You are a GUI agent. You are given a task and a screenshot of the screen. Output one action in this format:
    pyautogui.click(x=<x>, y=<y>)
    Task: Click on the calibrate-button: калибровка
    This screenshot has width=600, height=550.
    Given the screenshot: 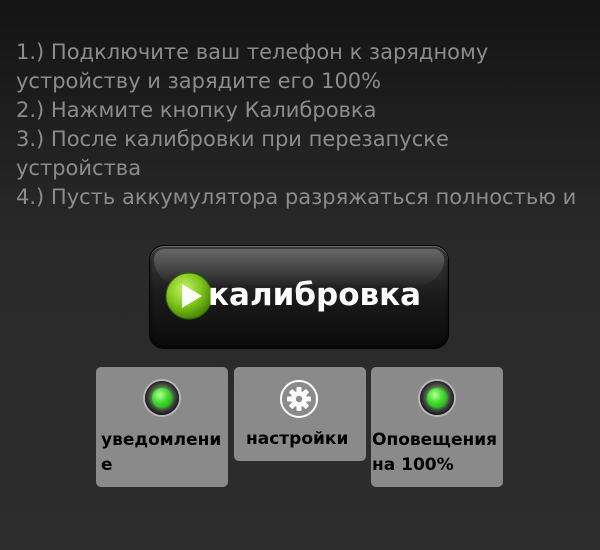 What is the action you would take?
    pyautogui.click(x=299, y=297)
    